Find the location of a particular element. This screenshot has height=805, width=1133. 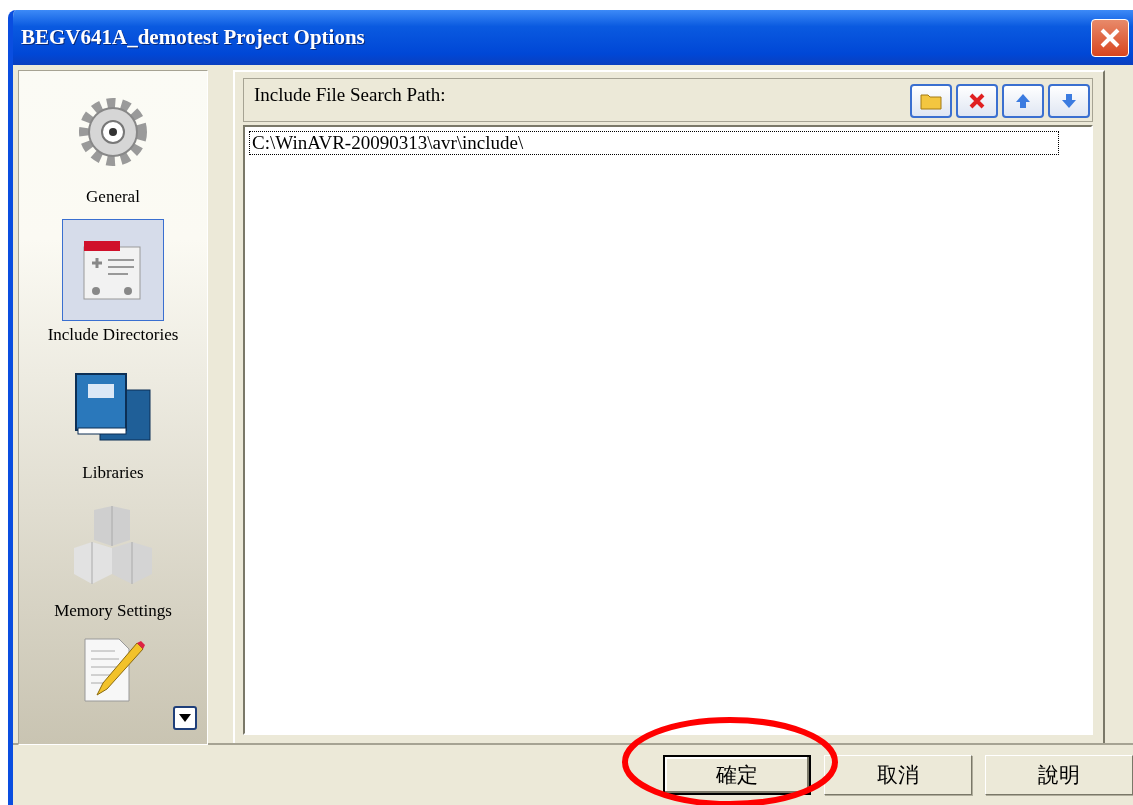

sidebar-label: Include Directories is located at coordinates (113, 335).